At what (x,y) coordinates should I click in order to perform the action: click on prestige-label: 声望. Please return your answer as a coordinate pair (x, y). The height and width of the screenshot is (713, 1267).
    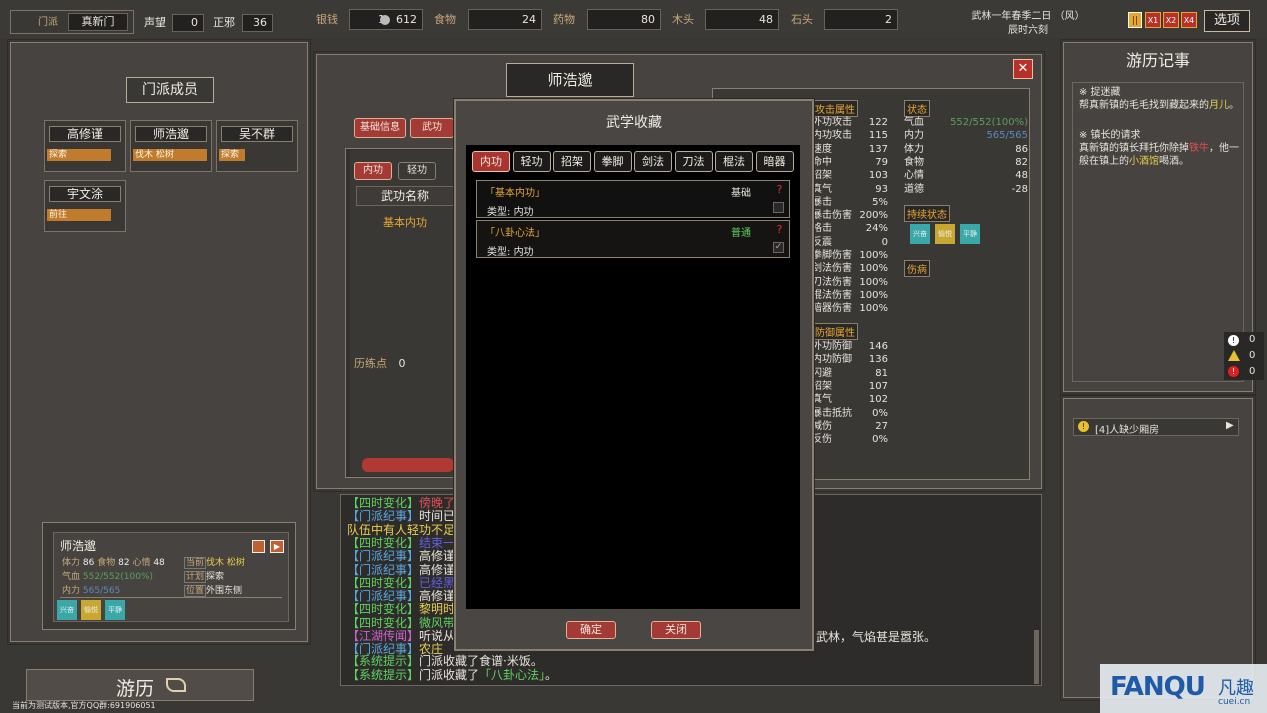
    Looking at the image, I should click on (155, 22).